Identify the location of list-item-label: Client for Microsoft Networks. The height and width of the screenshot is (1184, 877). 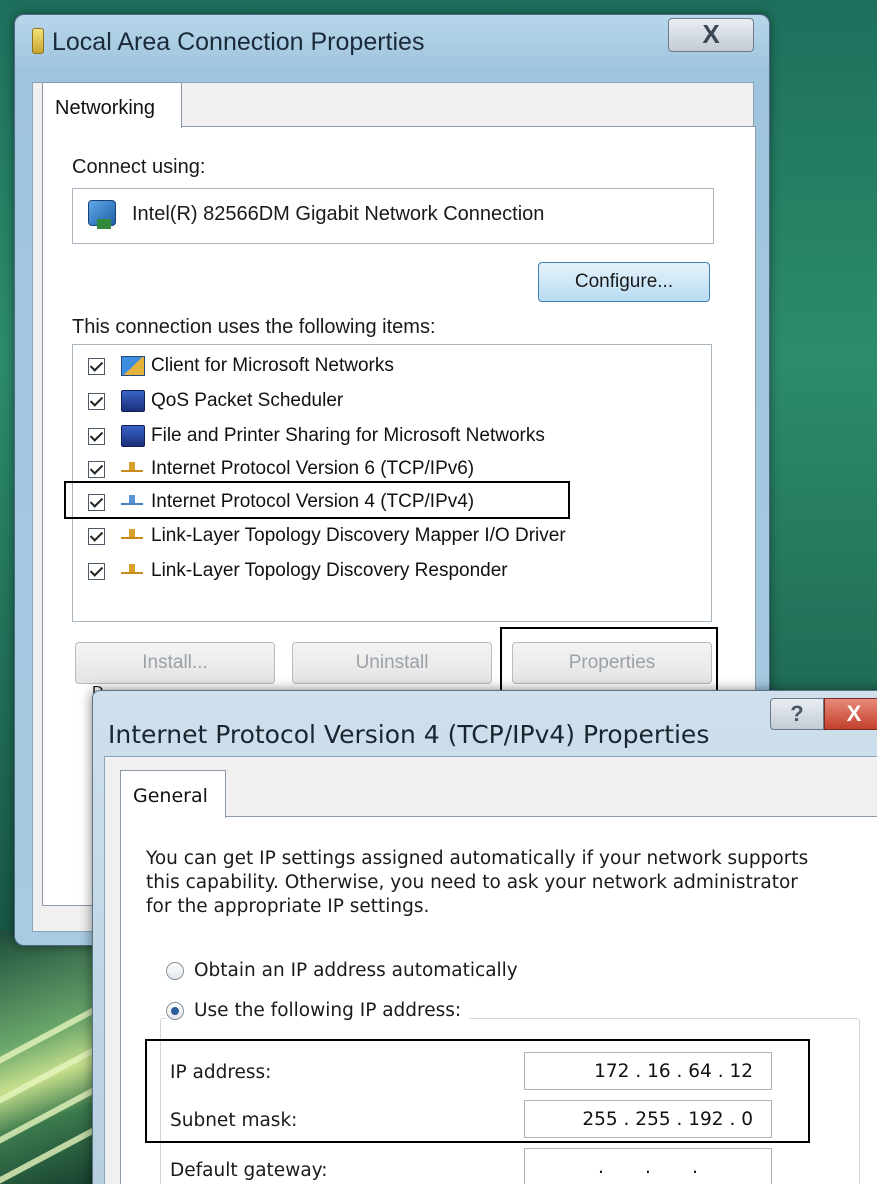
(272, 365).